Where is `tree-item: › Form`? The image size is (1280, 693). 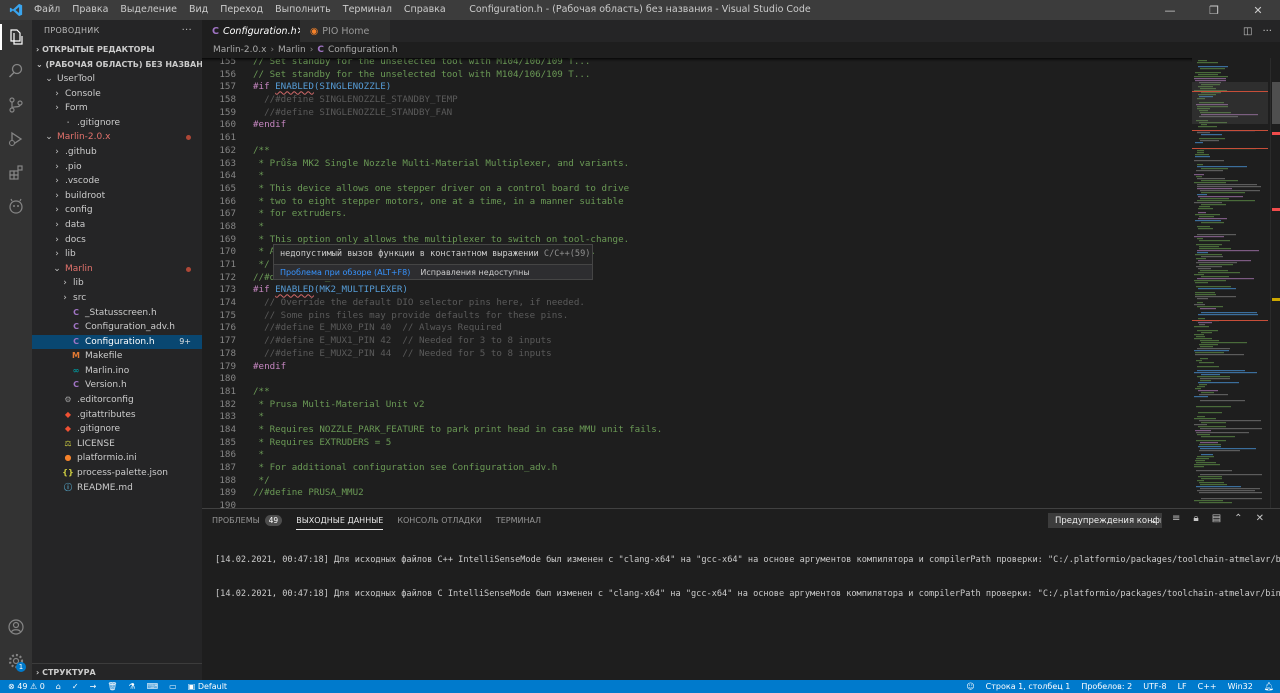 tree-item: › Form is located at coordinates (117, 108).